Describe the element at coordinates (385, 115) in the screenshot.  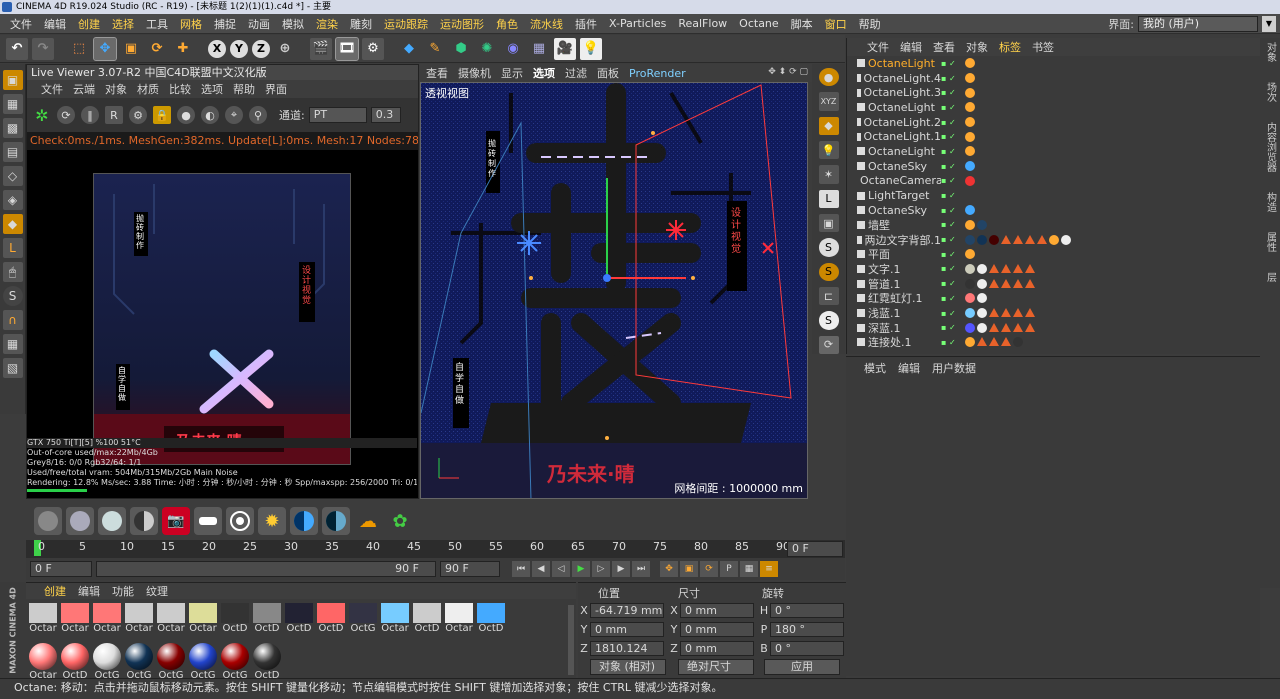
I see `channel-value-field: 0.3` at that location.